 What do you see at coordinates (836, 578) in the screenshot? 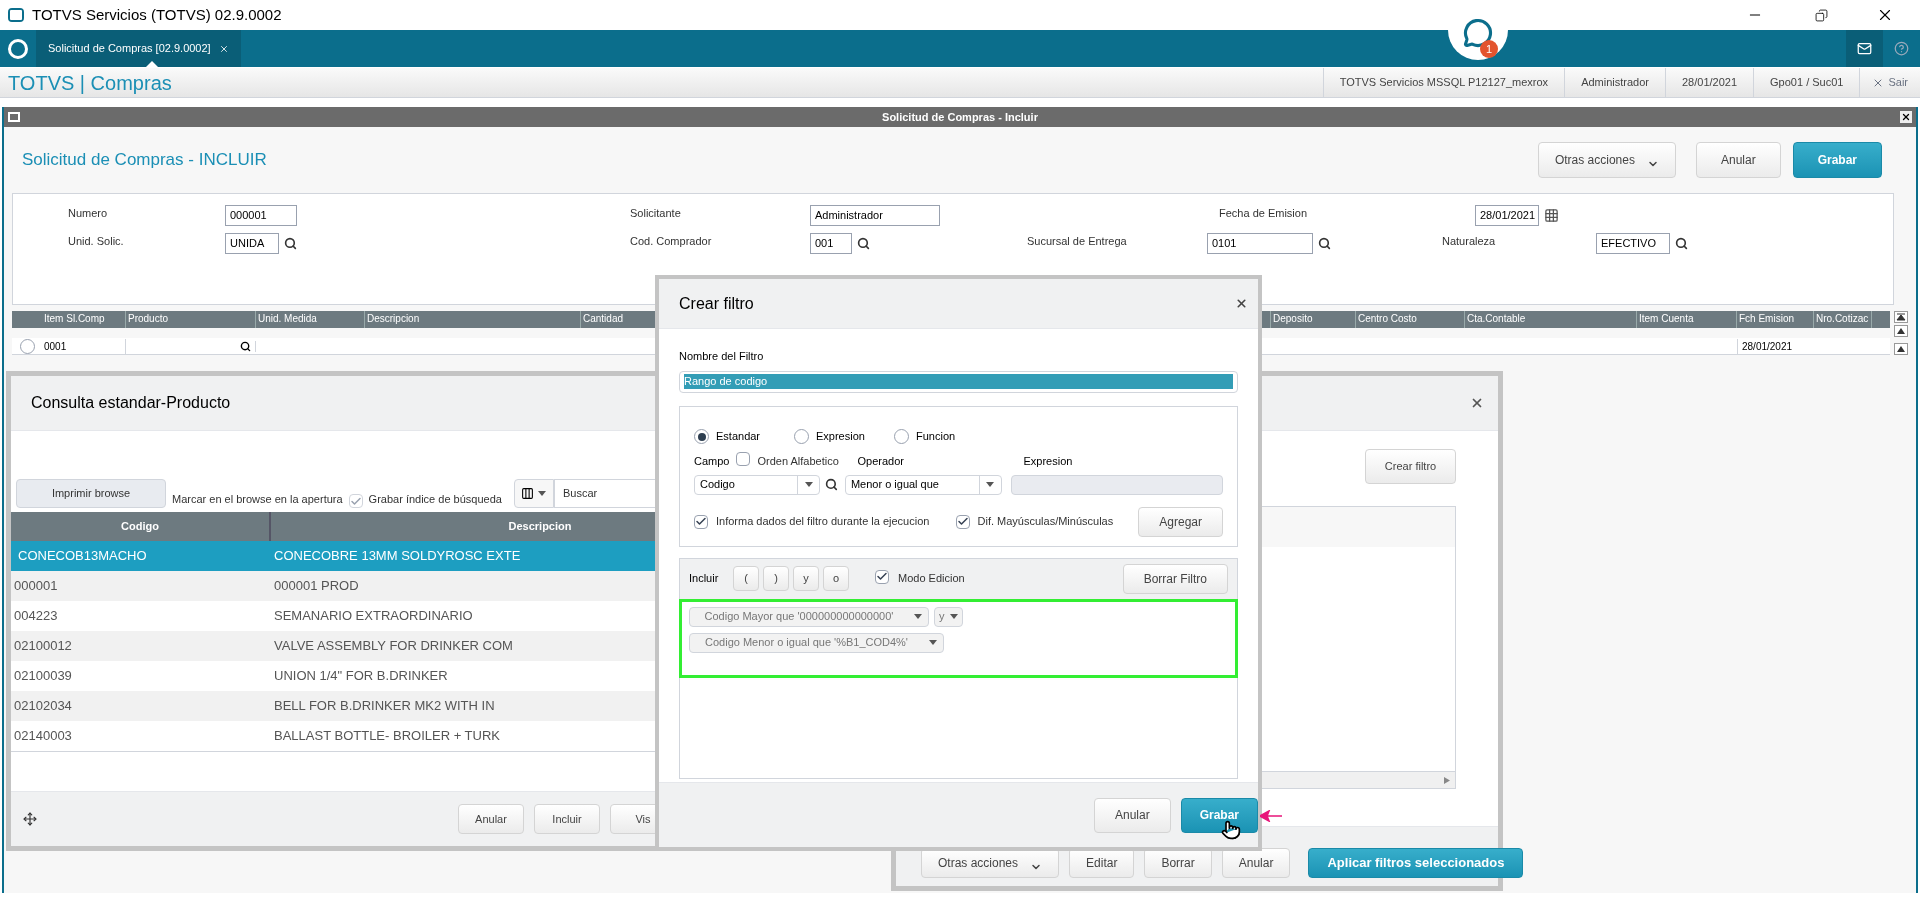
I see `button: o` at bounding box center [836, 578].